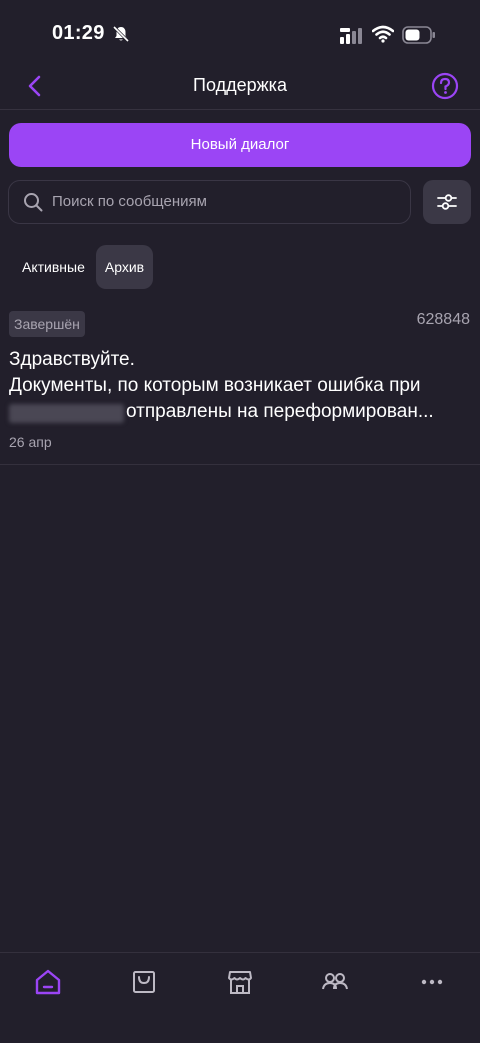  Describe the element at coordinates (240, 997) in the screenshot. I see `bottom-tab-bar` at that location.